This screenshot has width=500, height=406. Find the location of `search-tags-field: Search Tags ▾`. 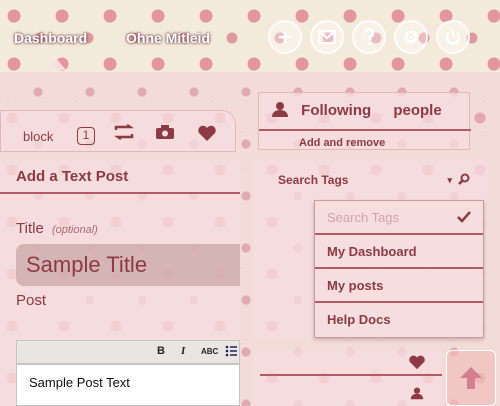

search-tags-field: Search Tags ▾ is located at coordinates (372, 180).